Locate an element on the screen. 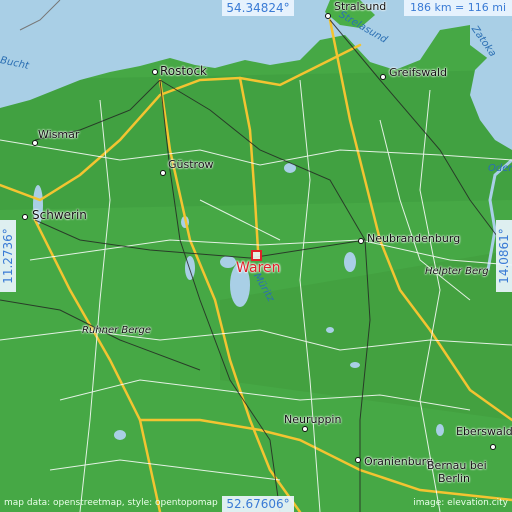 Image resolution: width=512 pixels, height=512 pixels. city-label-schwerin: Schwerin is located at coordinates (59, 215).